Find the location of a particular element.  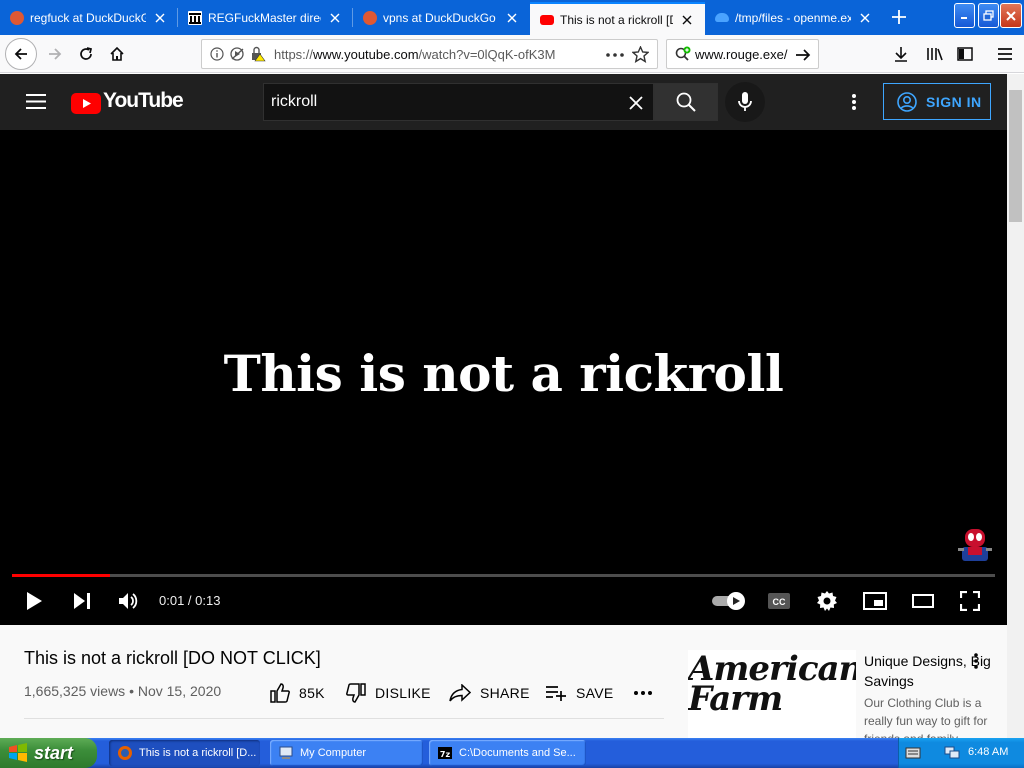

more-actions-button is located at coordinates (647, 693).